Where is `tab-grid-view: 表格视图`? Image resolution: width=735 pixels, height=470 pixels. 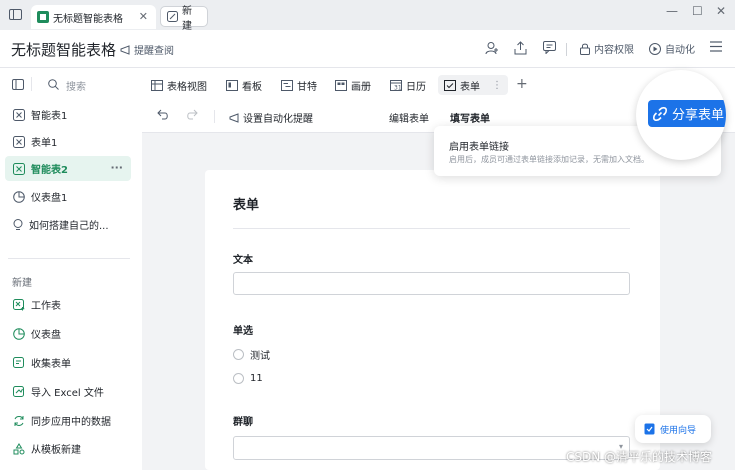
tab-grid-view: 表格视图 is located at coordinates (179, 85).